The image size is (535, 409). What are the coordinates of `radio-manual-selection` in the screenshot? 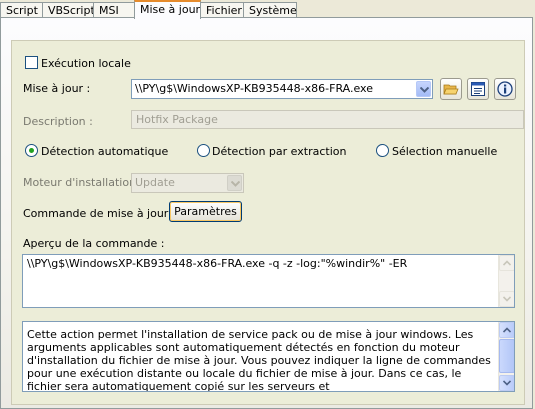 It's located at (382, 150).